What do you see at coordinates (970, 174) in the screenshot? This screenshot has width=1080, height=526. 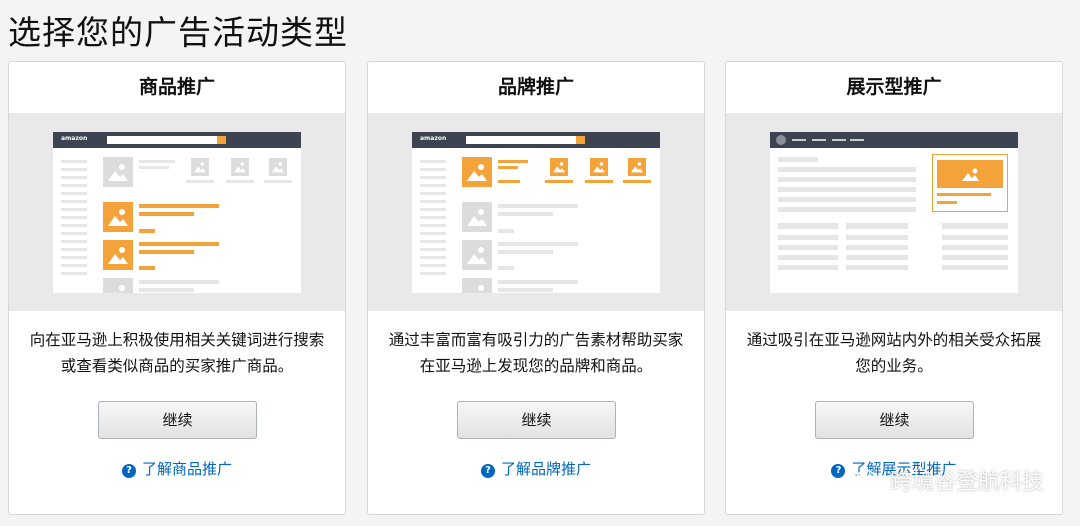 I see `display-ad-image` at bounding box center [970, 174].